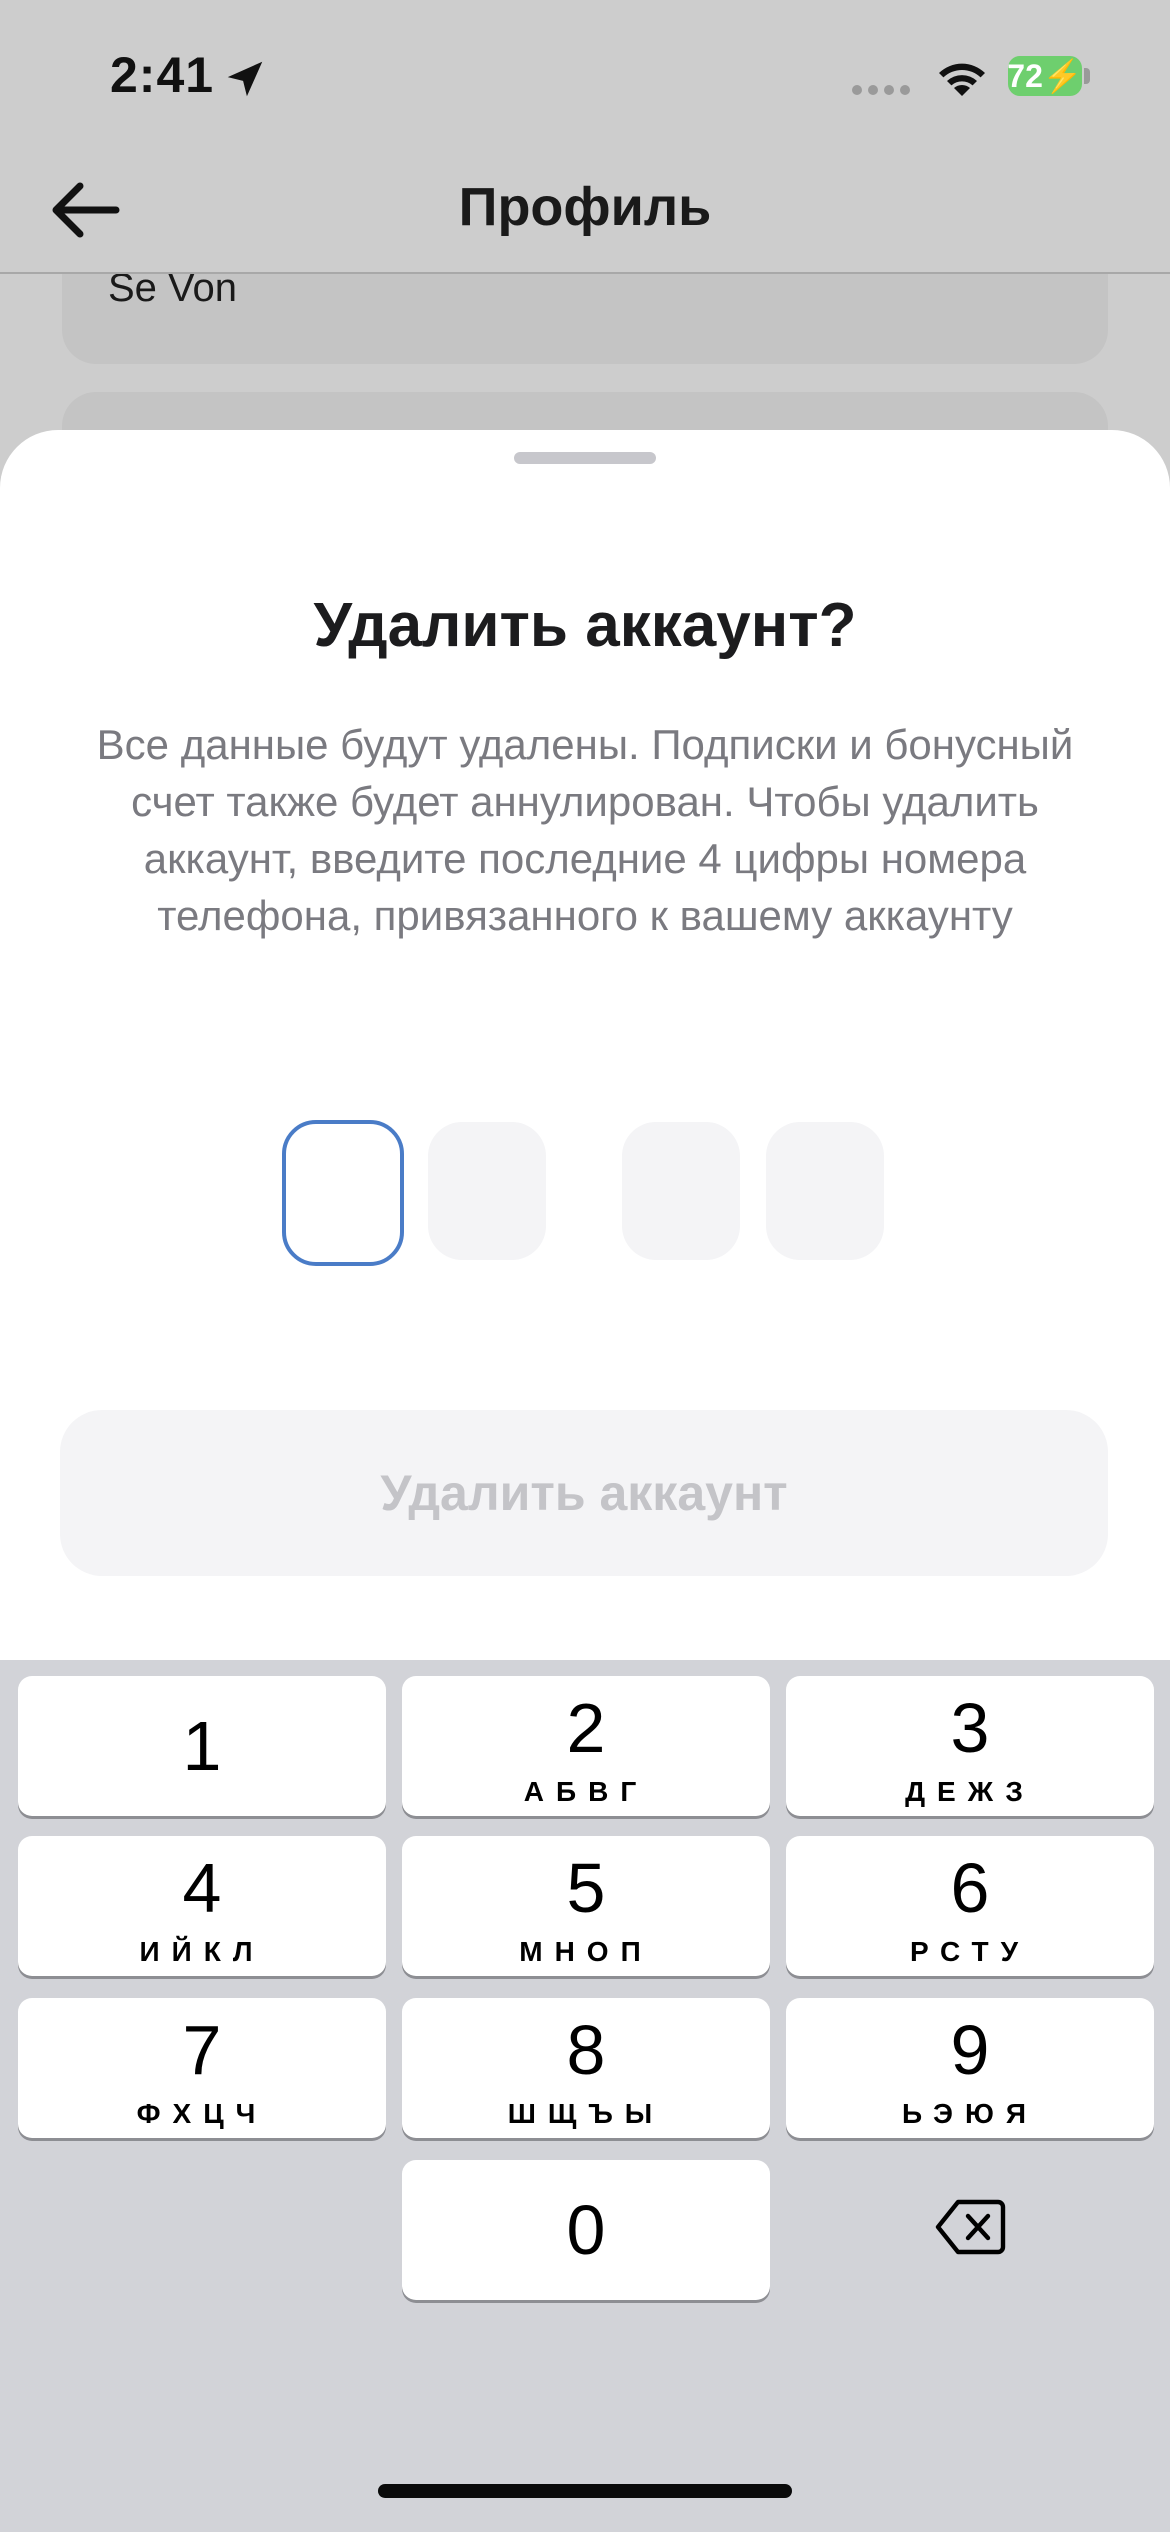  What do you see at coordinates (586, 1888) in the screenshot?
I see `key-digit: 5` at bounding box center [586, 1888].